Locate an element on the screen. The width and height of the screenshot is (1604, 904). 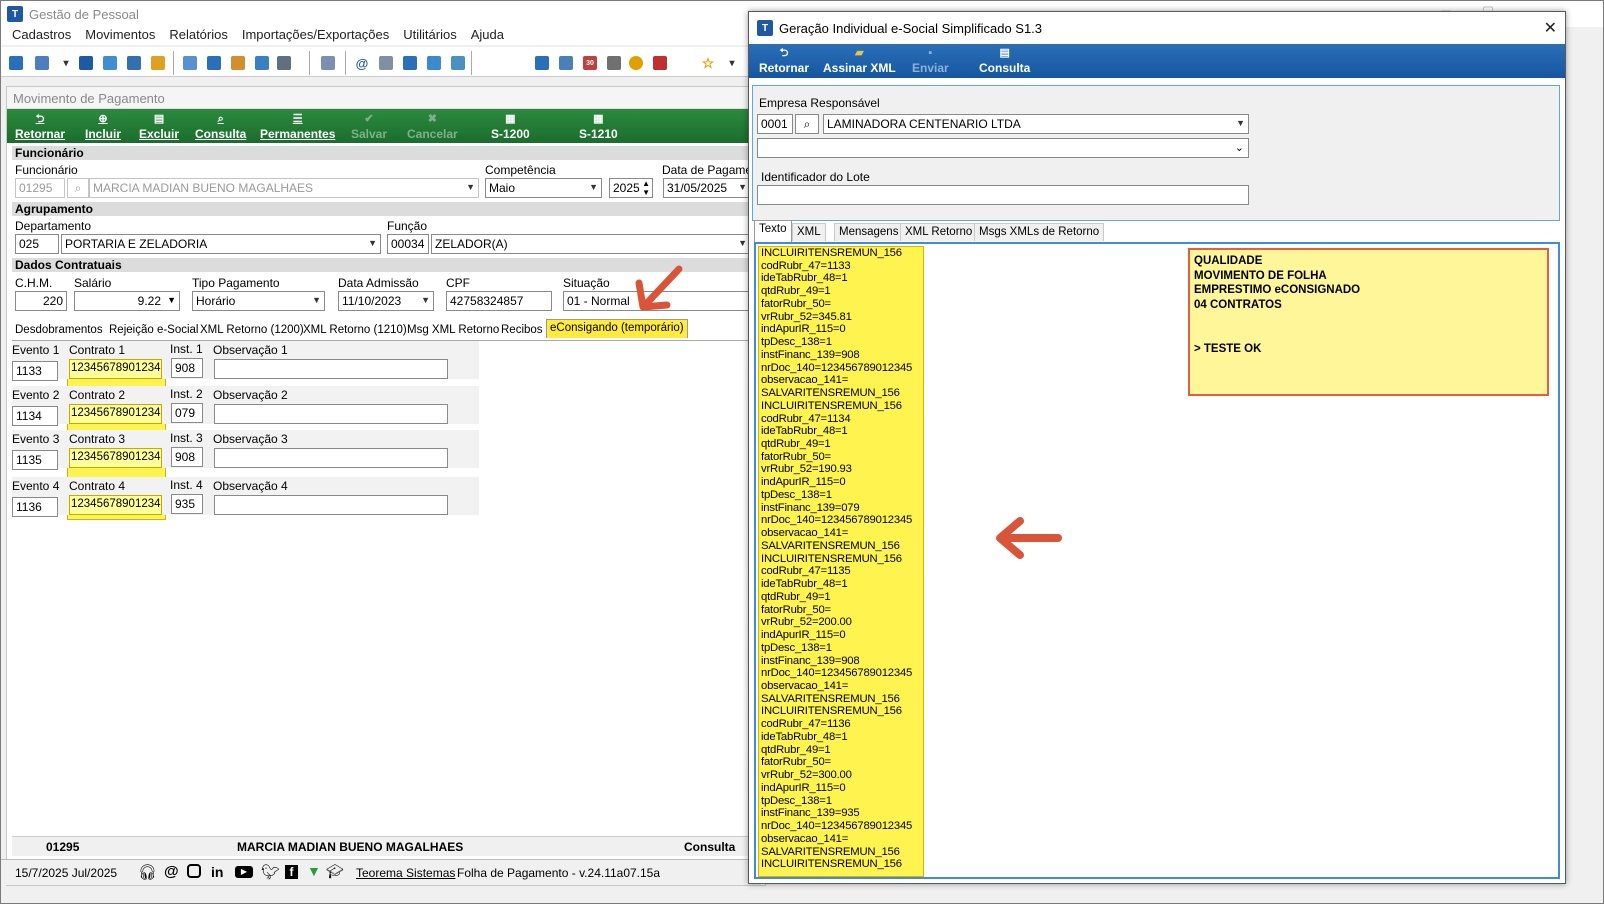
dialog-consulta-button: ▤ Consulta is located at coordinates (1004, 61).